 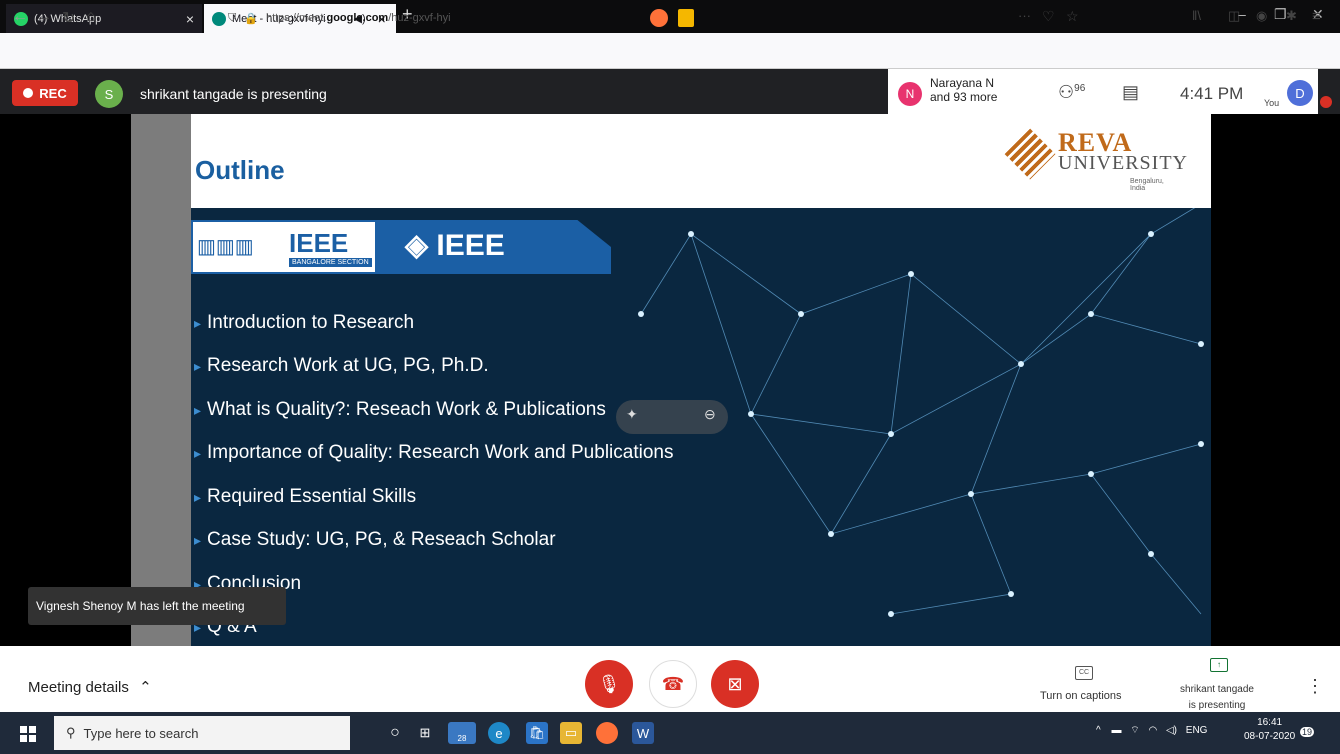 I want to click on mic-off-icon: 🎙︎, so click(x=609, y=683).